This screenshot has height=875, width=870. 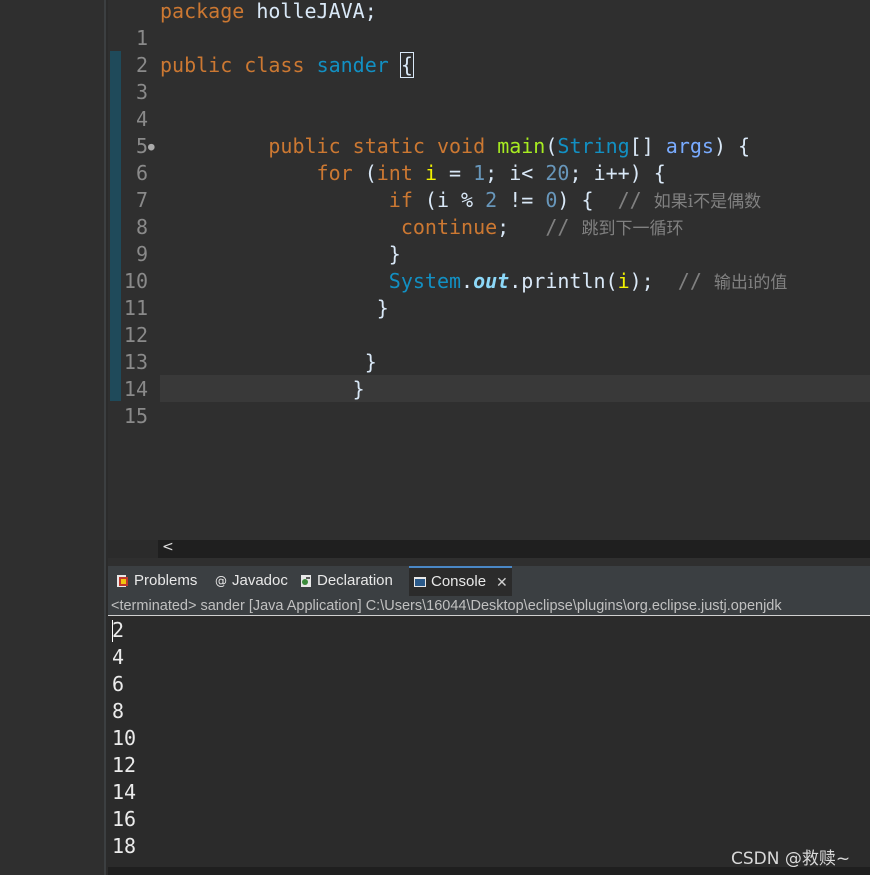 What do you see at coordinates (502, 582) in the screenshot?
I see `close-icon: ✕` at bounding box center [502, 582].